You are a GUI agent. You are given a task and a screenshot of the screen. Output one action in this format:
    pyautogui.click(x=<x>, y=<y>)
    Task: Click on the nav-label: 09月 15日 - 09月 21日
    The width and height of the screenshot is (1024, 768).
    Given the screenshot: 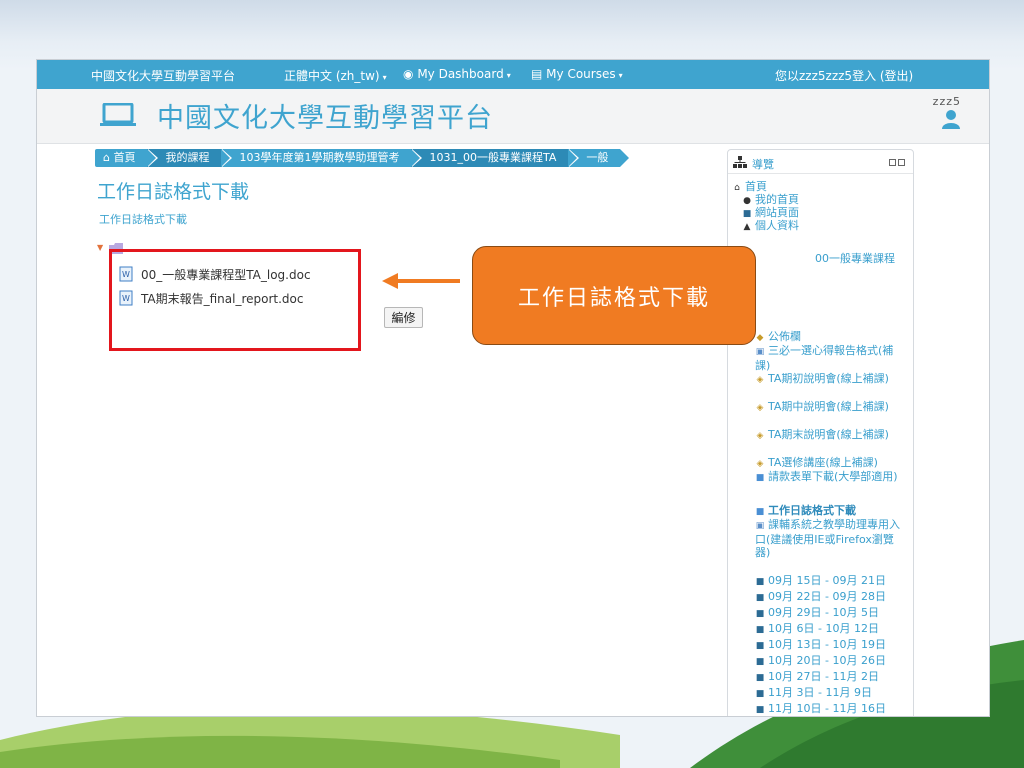 What is the action you would take?
    pyautogui.click(x=827, y=580)
    